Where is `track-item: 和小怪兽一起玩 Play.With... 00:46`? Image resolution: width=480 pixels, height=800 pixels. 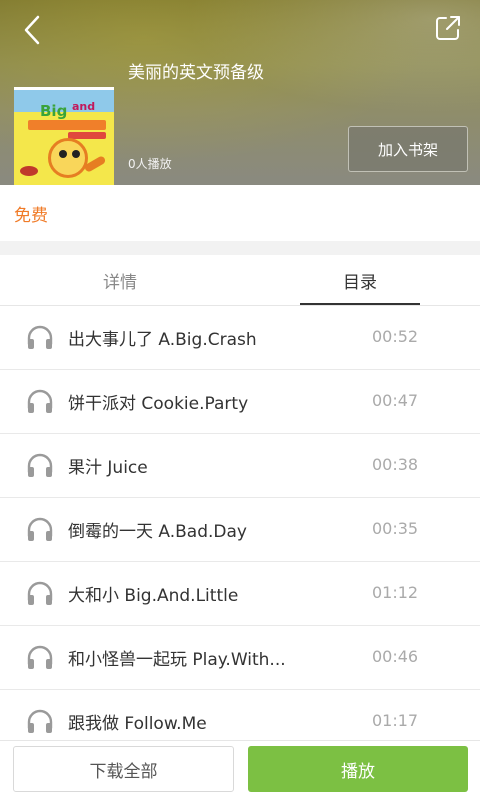
track-item: 和小怪兽一起玩 Play.With... 00:46 is located at coordinates (240, 658).